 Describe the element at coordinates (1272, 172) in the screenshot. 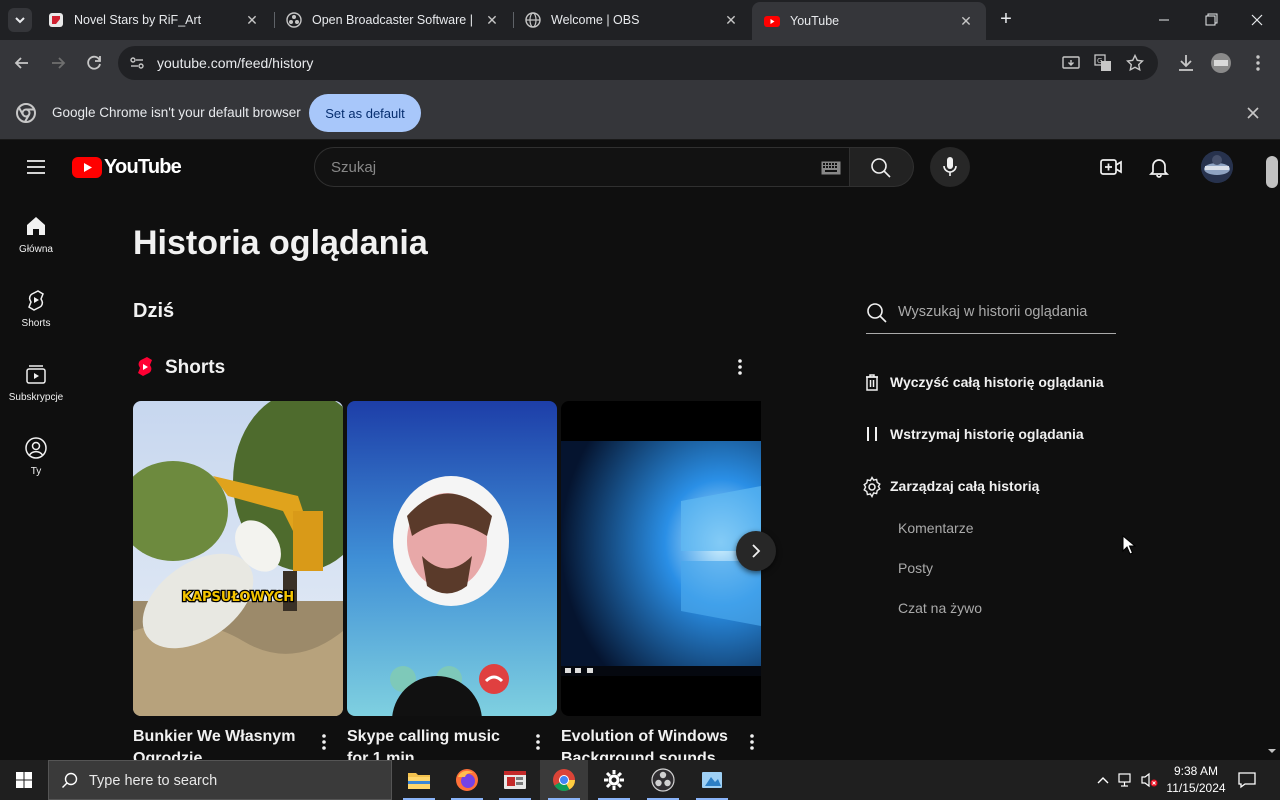

I see `scrollbar-thumb` at that location.